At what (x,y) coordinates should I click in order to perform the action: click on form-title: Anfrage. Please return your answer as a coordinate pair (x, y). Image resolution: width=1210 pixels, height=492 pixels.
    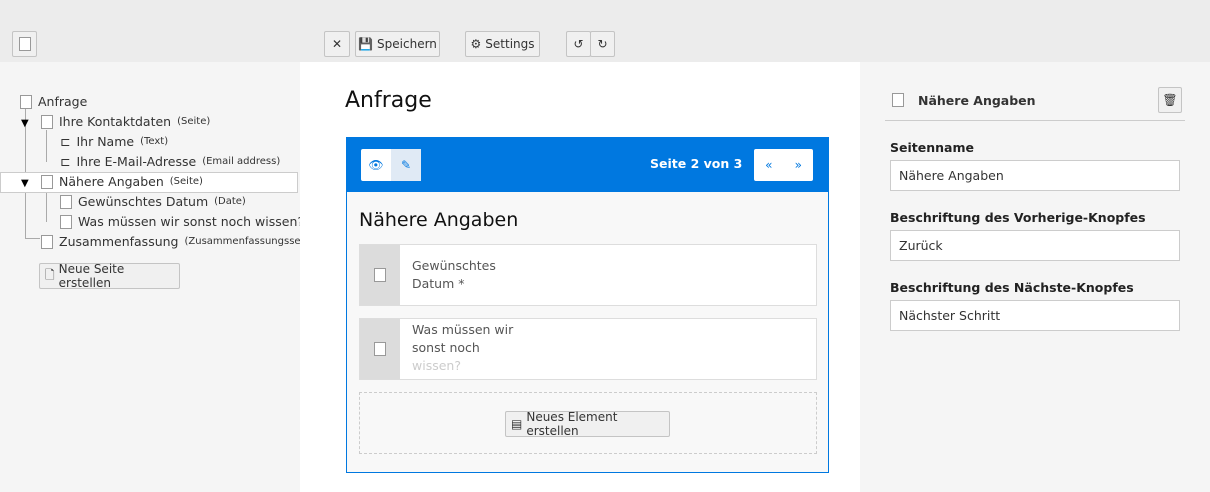
    Looking at the image, I should click on (388, 100).